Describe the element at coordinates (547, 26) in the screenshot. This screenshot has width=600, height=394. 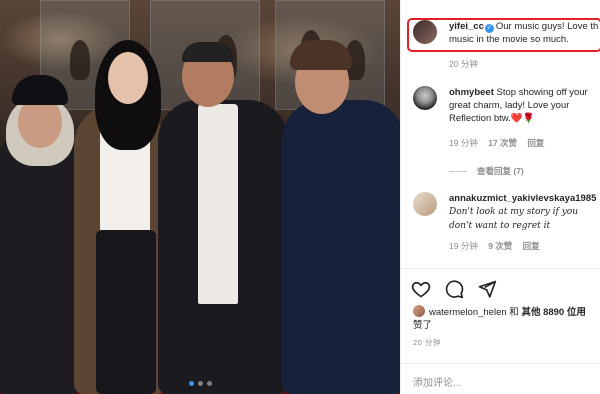
I see `comment-body: Our music guys! Love th` at that location.